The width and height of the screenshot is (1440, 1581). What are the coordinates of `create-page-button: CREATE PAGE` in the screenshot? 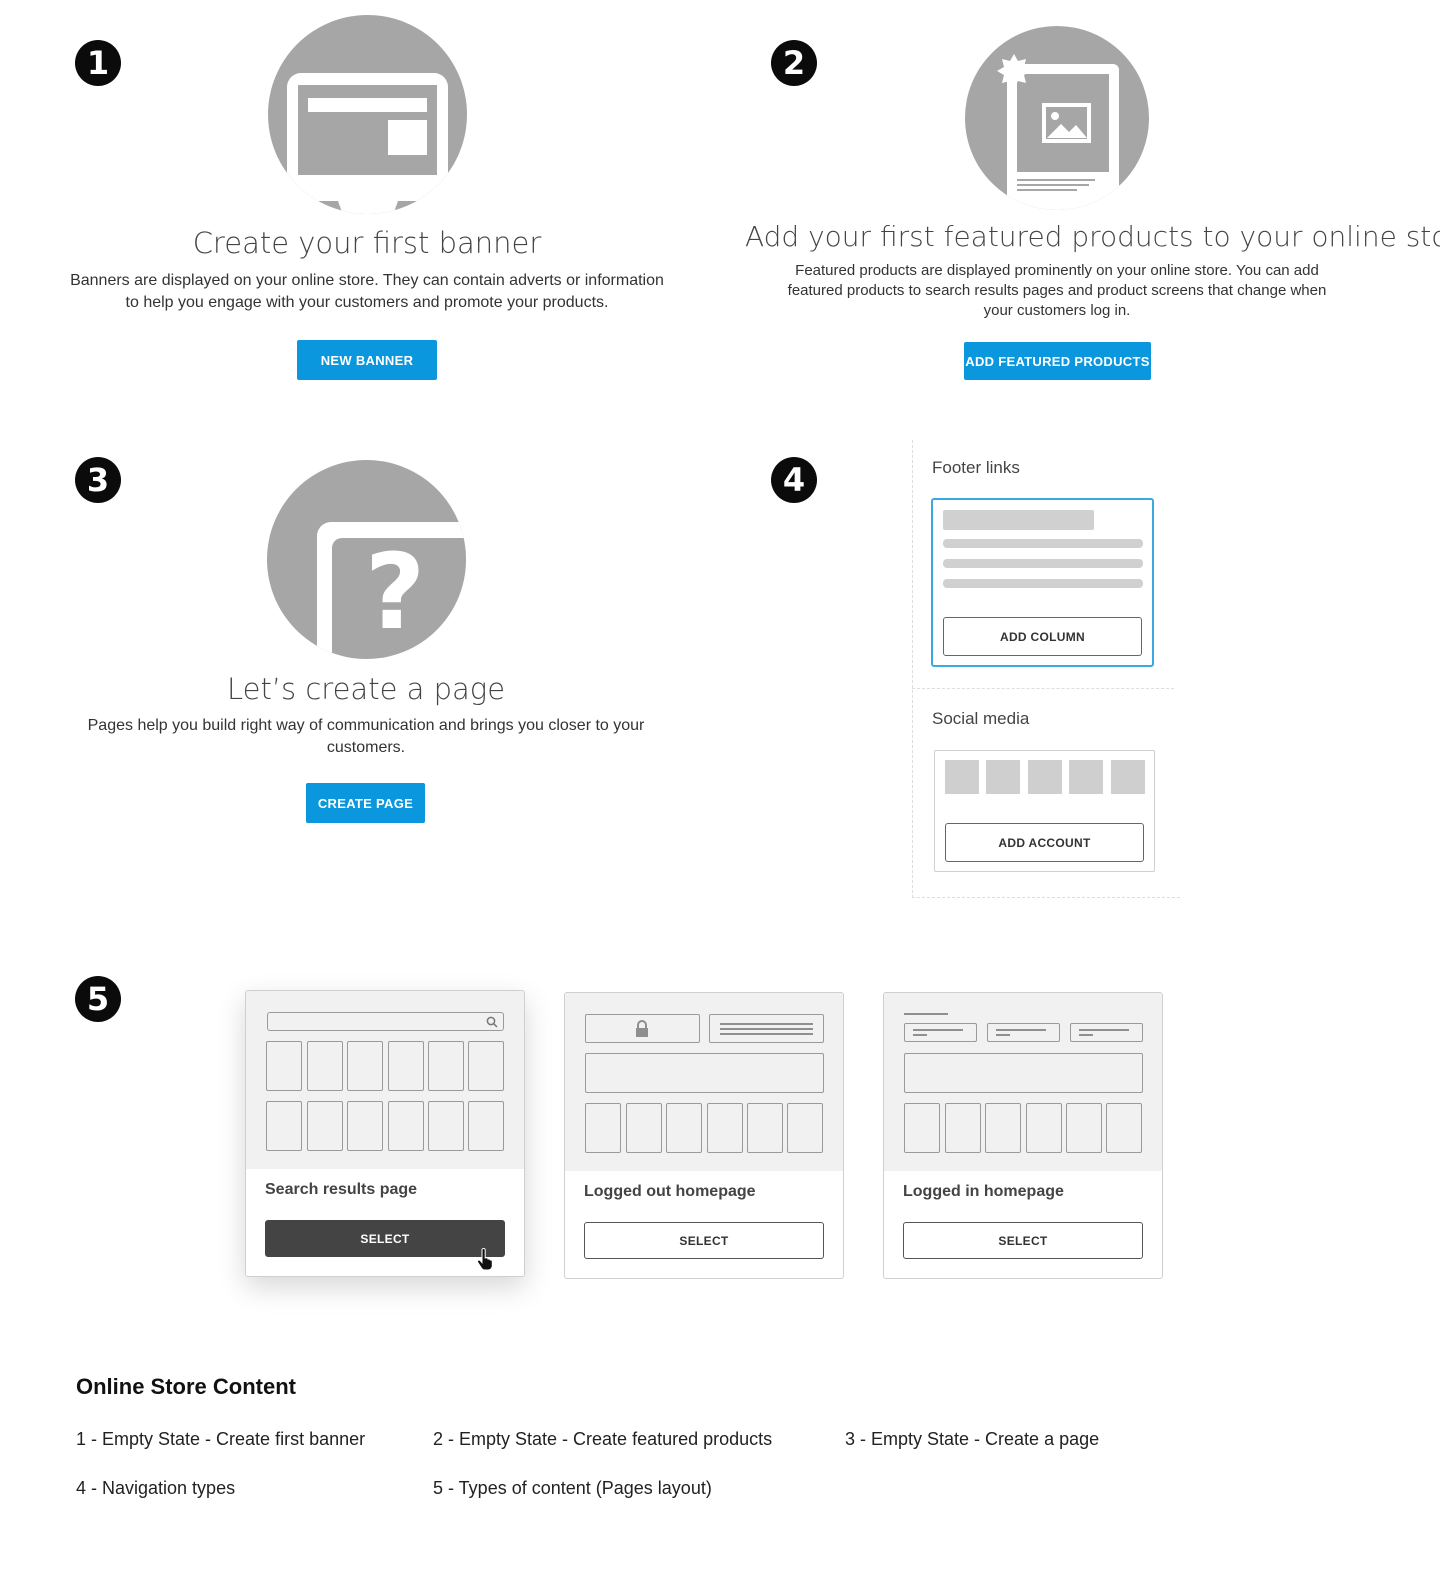 It's located at (365, 803).